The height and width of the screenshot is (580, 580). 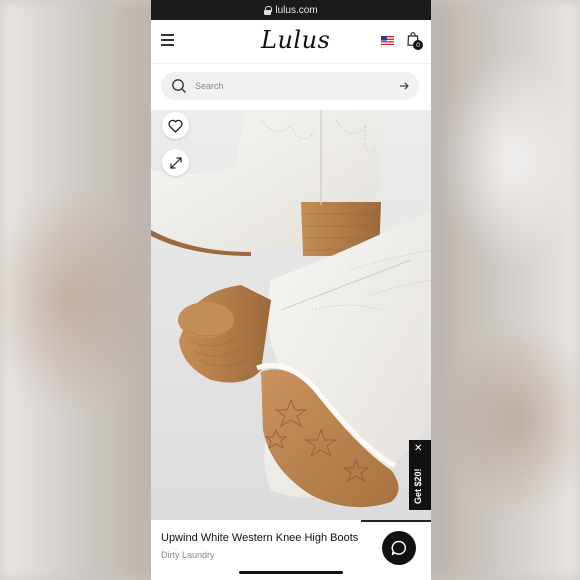 What do you see at coordinates (295, 40) in the screenshot?
I see `site-logo: Lulus` at bounding box center [295, 40].